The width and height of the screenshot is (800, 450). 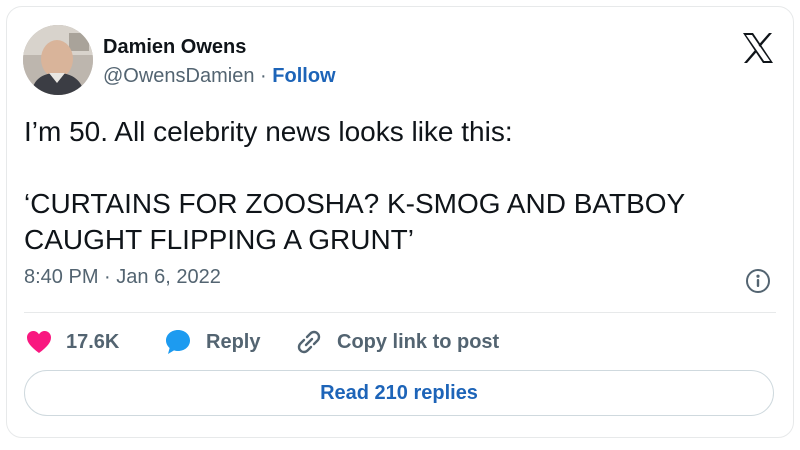 I want to click on avatar, so click(x=58, y=60).